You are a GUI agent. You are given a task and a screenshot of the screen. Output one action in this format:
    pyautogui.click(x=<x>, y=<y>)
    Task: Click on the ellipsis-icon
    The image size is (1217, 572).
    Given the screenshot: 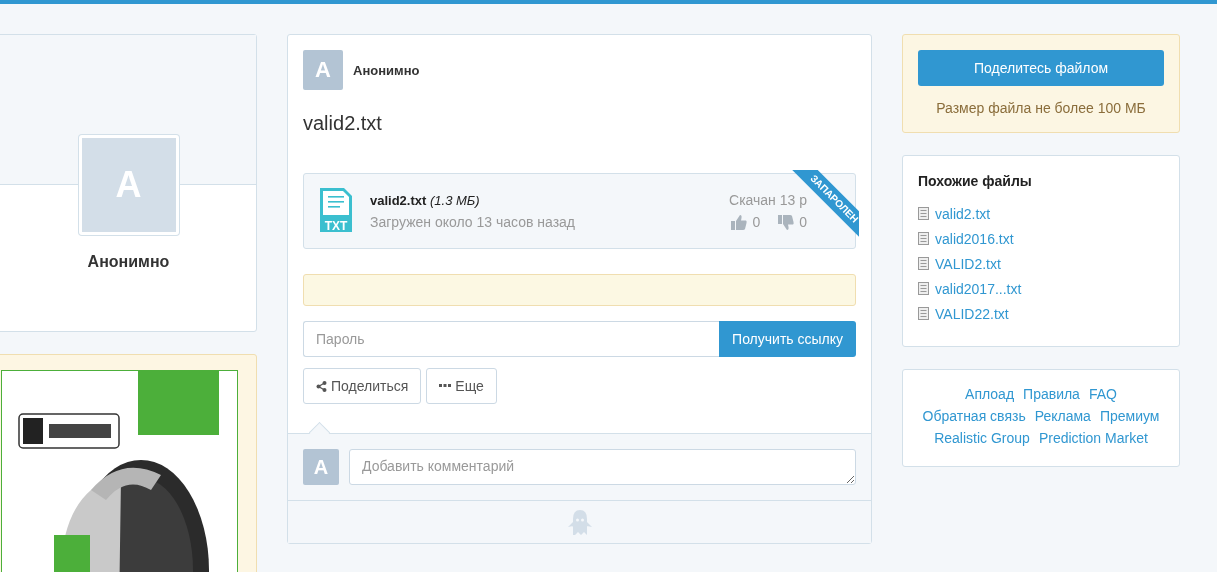 What is the action you would take?
    pyautogui.click(x=445, y=386)
    